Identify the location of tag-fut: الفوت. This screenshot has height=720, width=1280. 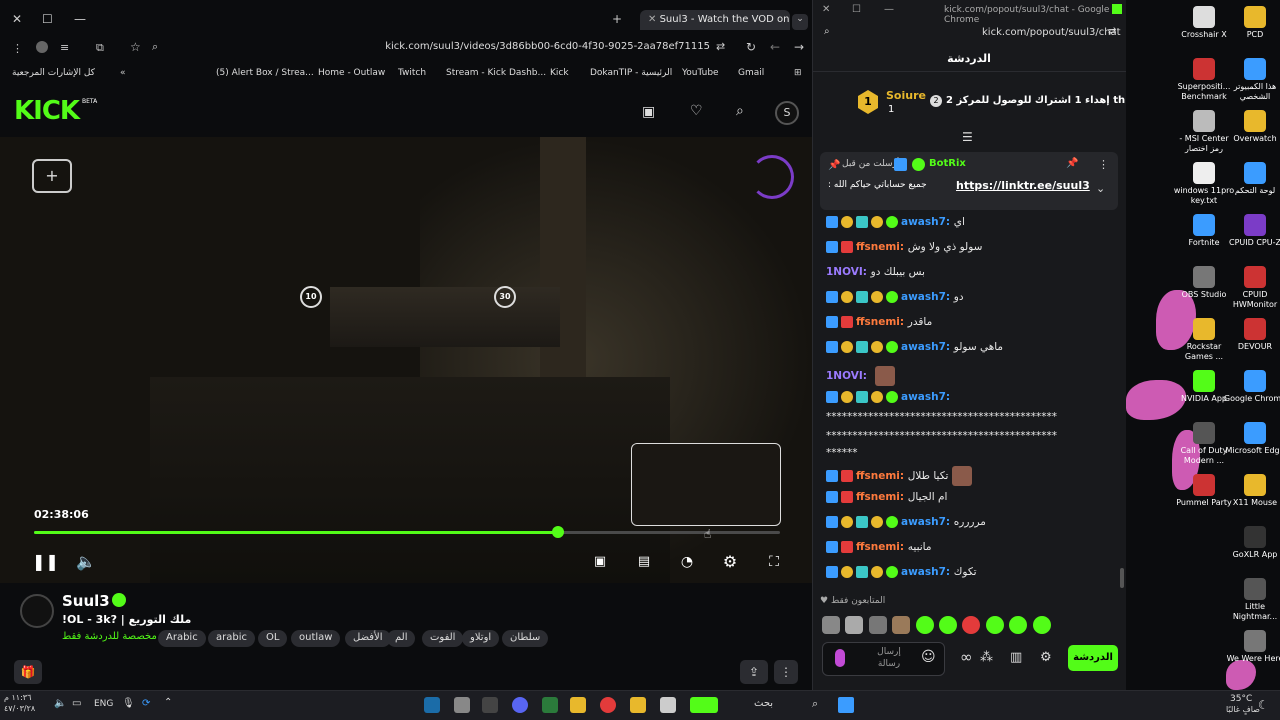
(443, 638).